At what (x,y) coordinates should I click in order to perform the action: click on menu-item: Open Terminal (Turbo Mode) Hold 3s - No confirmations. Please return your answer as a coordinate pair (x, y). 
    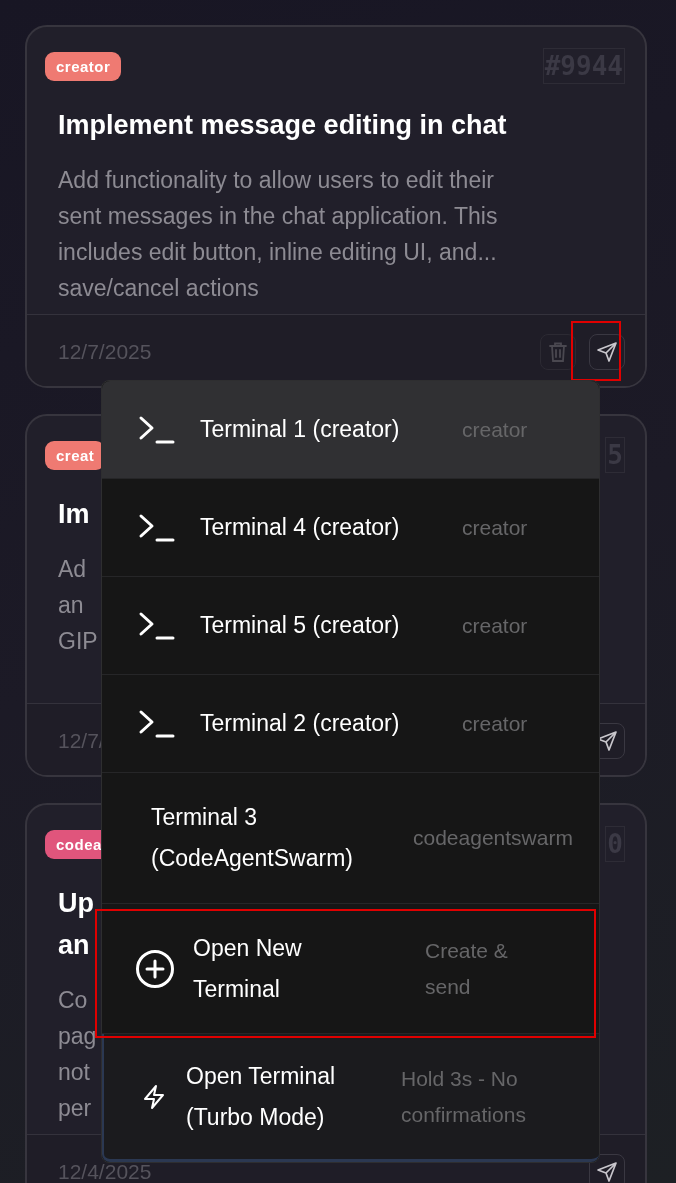
    Looking at the image, I should click on (350, 1098).